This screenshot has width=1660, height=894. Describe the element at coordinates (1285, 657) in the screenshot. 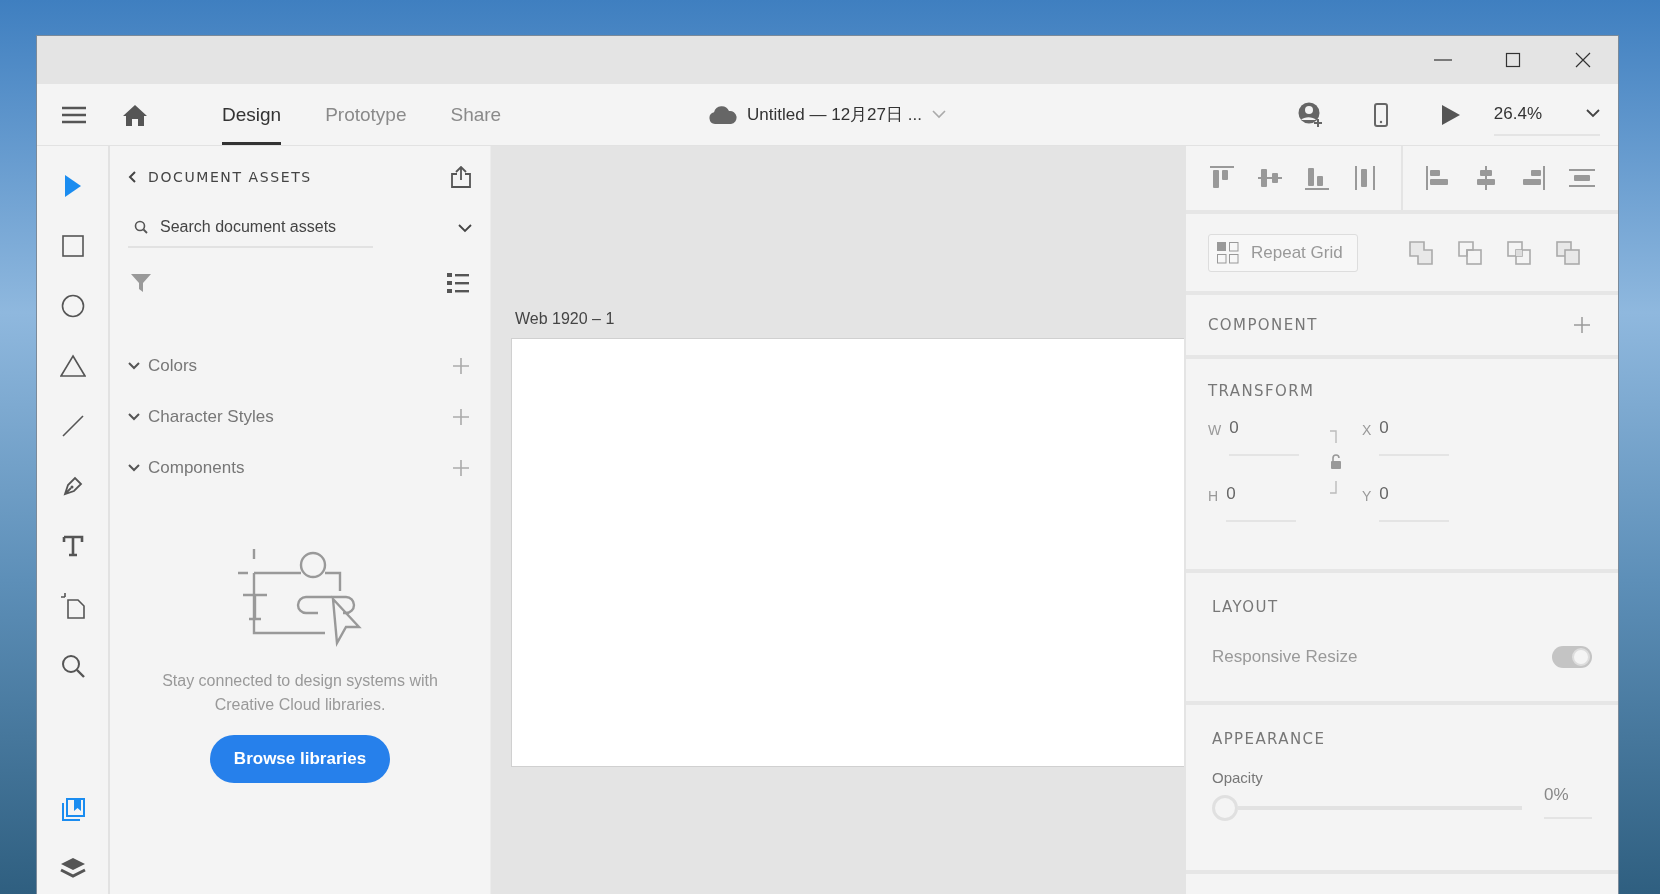

I see `toggle-label: Responsive Resize` at that location.